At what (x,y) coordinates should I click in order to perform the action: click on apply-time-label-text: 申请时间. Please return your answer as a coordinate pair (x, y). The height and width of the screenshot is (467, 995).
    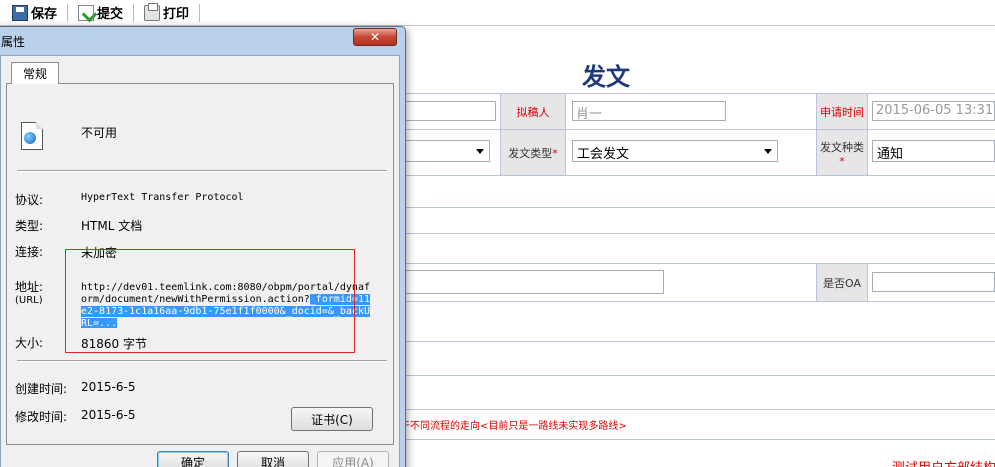
    Looking at the image, I should click on (842, 112).